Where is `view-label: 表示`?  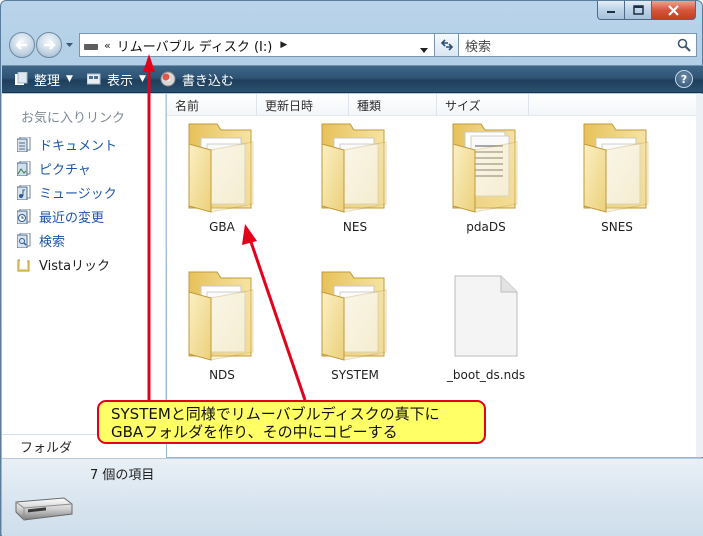 view-label: 表示 is located at coordinates (119, 81).